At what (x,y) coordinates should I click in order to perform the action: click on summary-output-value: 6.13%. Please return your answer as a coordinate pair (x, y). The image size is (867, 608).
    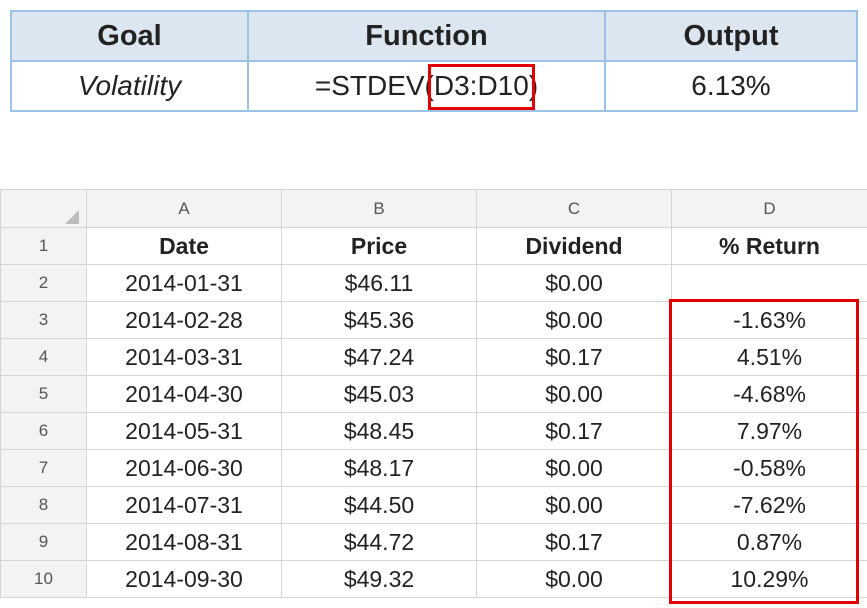
    Looking at the image, I should click on (731, 86).